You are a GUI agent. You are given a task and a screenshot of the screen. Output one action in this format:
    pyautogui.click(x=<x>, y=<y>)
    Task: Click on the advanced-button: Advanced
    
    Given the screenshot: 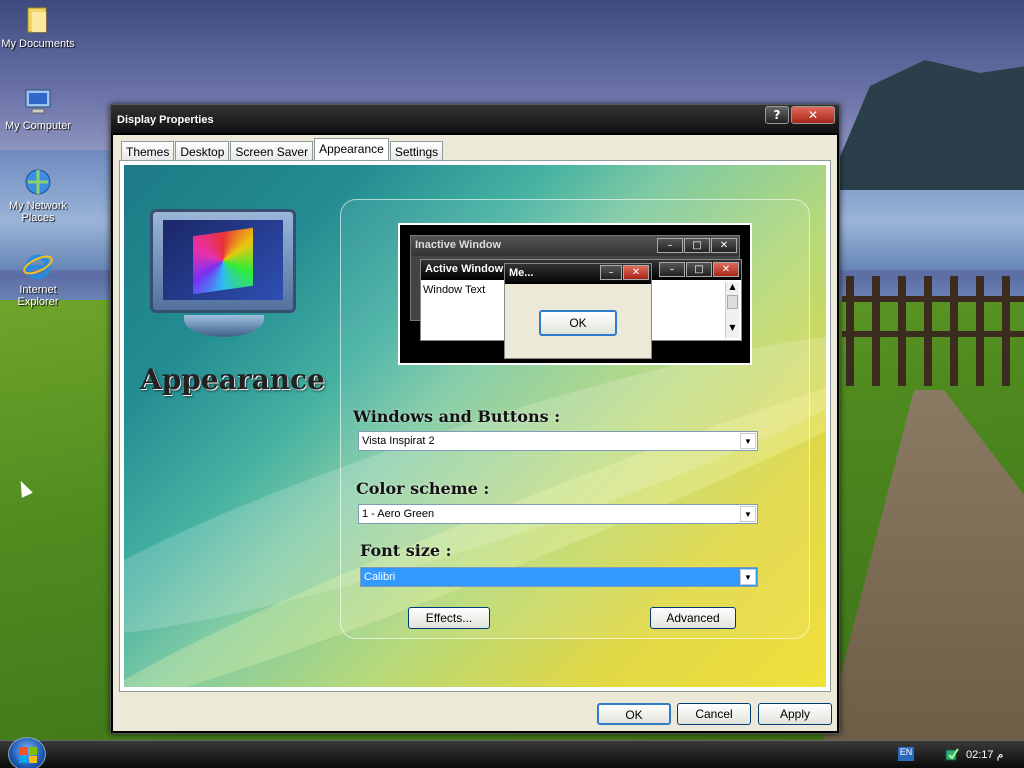 What is the action you would take?
    pyautogui.click(x=693, y=618)
    